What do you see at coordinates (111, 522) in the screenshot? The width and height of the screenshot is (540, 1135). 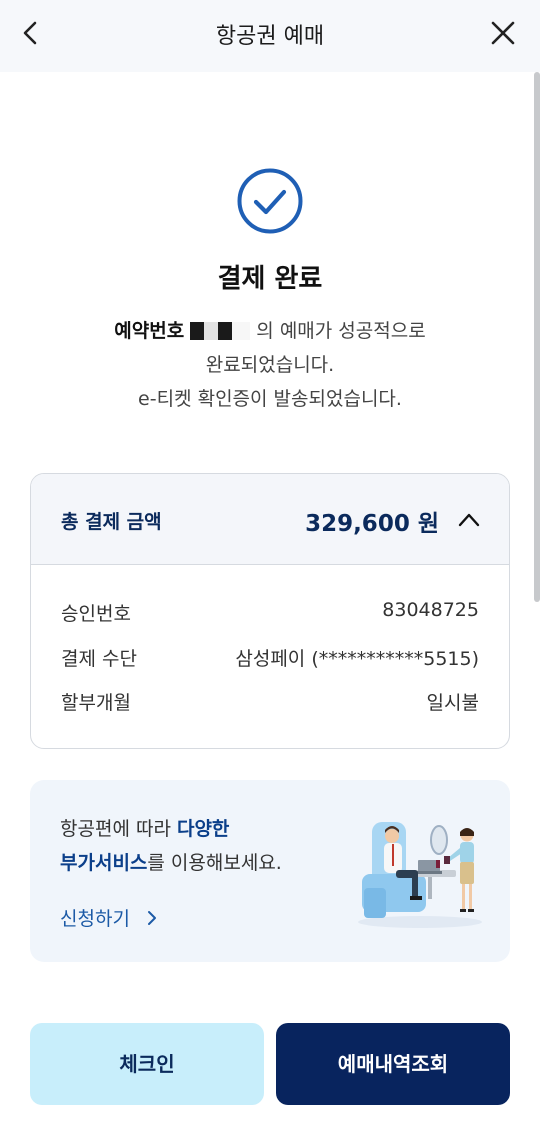 I see `total-payment-label: 총 결제 금액` at bounding box center [111, 522].